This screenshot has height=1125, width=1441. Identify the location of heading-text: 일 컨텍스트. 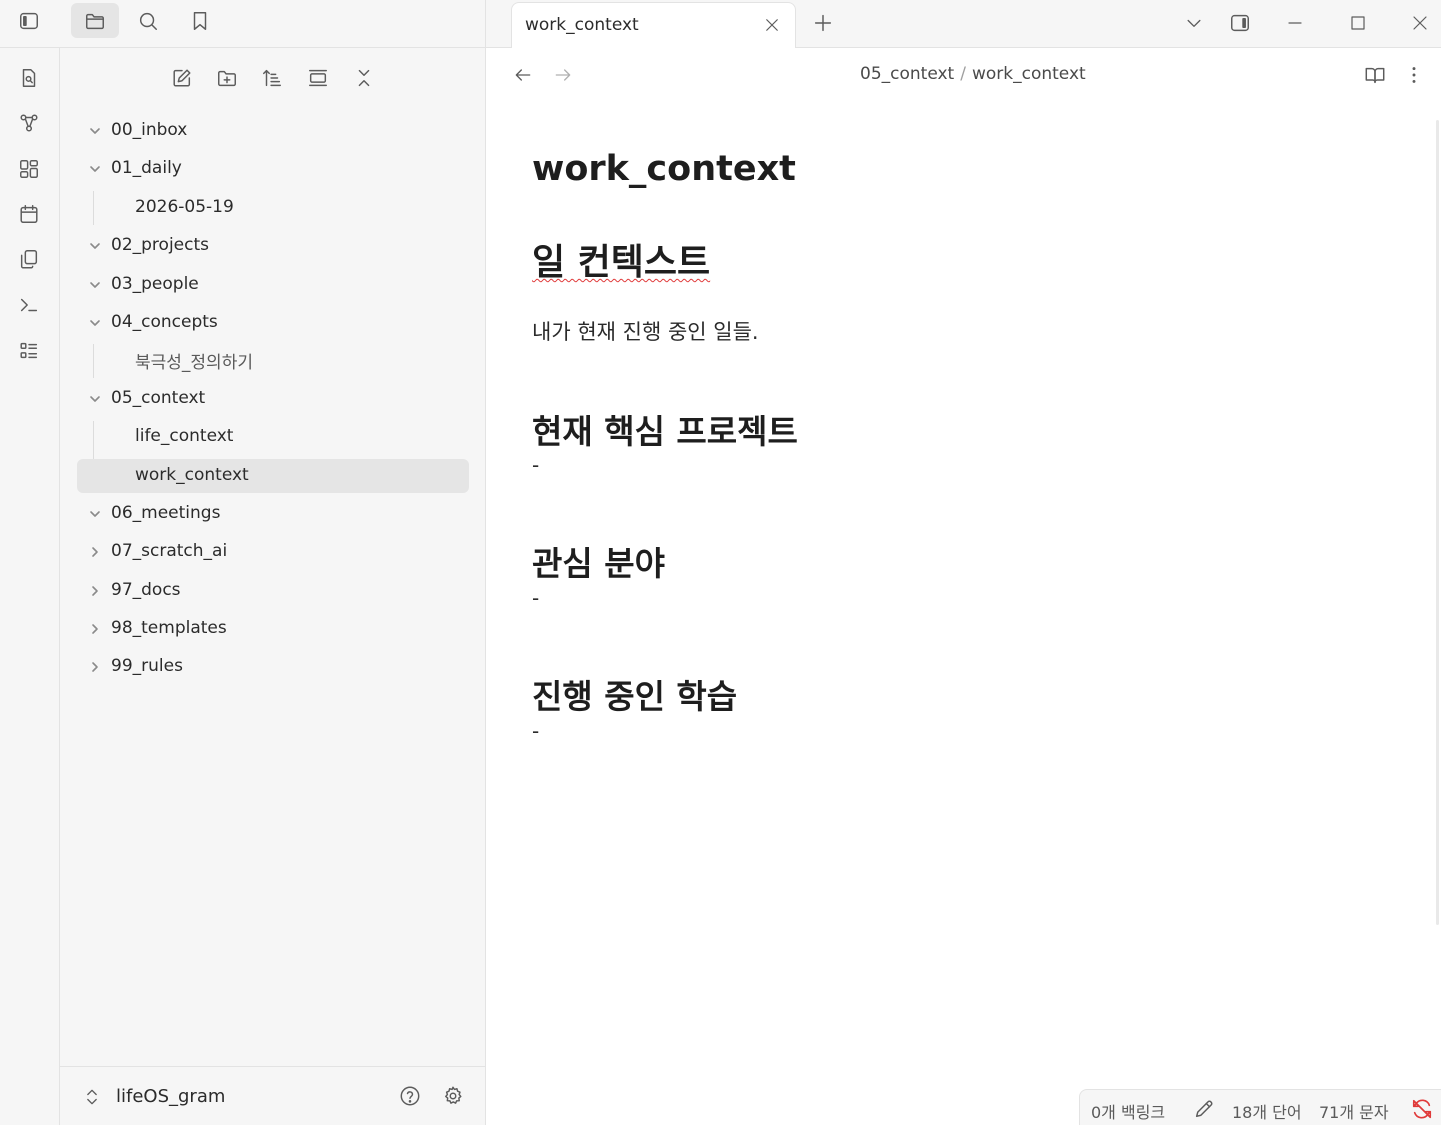
(621, 262).